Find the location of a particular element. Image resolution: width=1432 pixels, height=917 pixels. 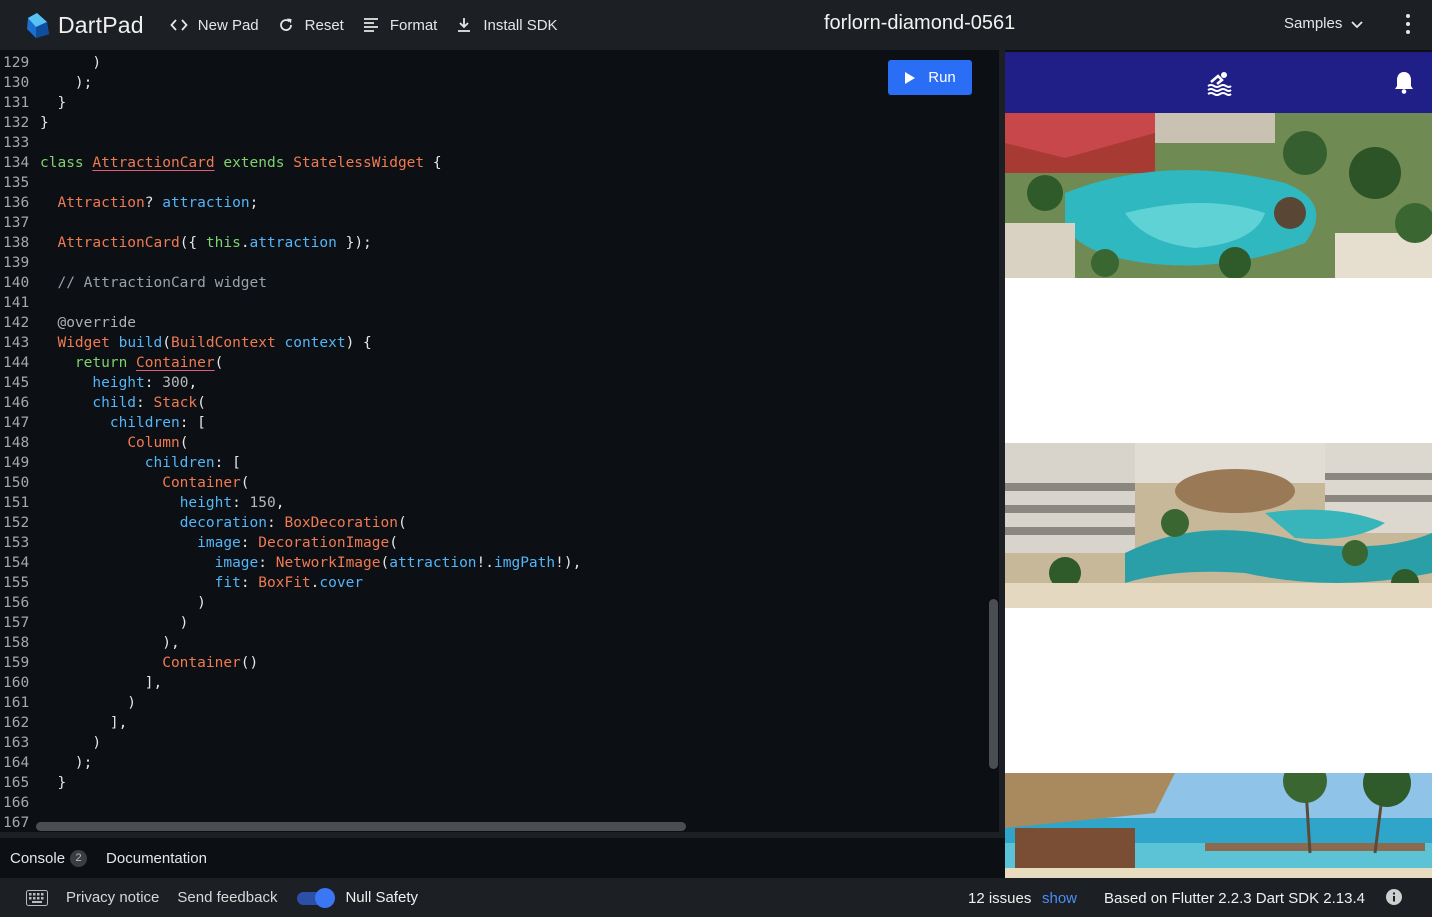

tab-console: Console 2 is located at coordinates (49, 858).